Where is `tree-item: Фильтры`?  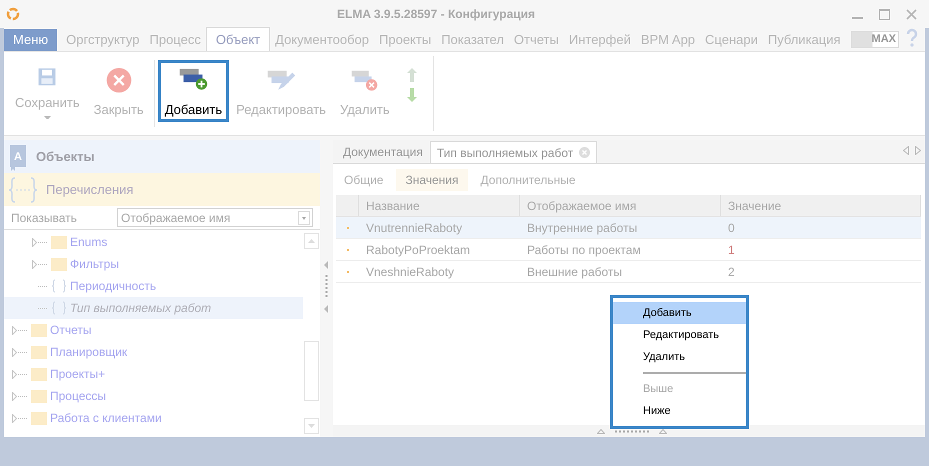
tree-item: Фильтры is located at coordinates (153, 264).